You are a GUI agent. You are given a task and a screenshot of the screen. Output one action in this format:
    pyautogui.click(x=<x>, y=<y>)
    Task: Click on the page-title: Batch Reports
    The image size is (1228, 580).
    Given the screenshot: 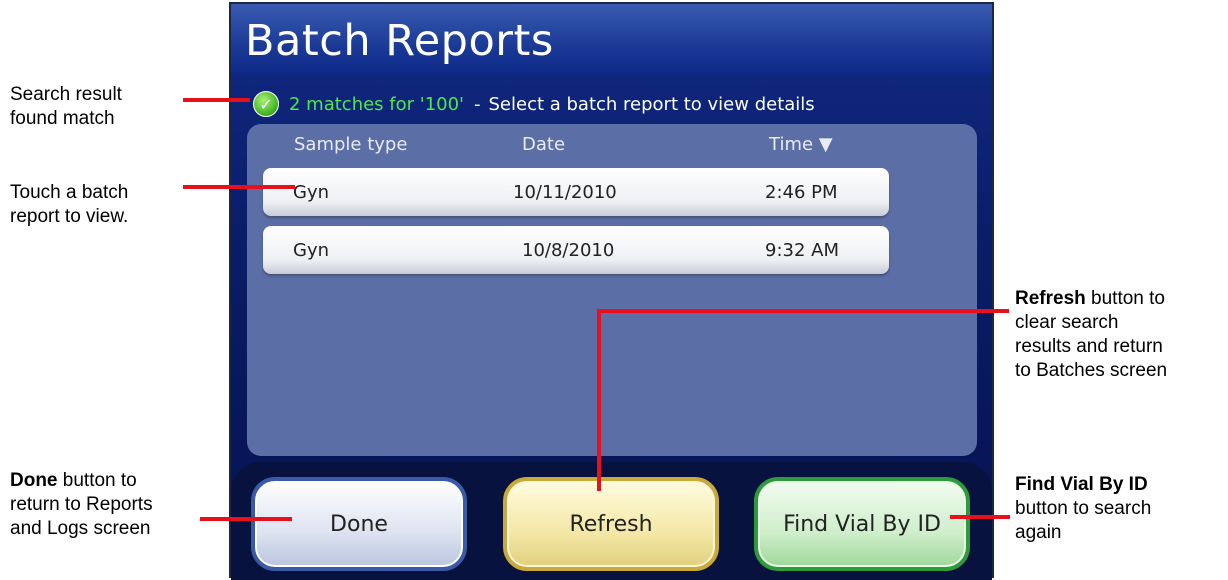 What is the action you would take?
    pyautogui.click(x=399, y=41)
    